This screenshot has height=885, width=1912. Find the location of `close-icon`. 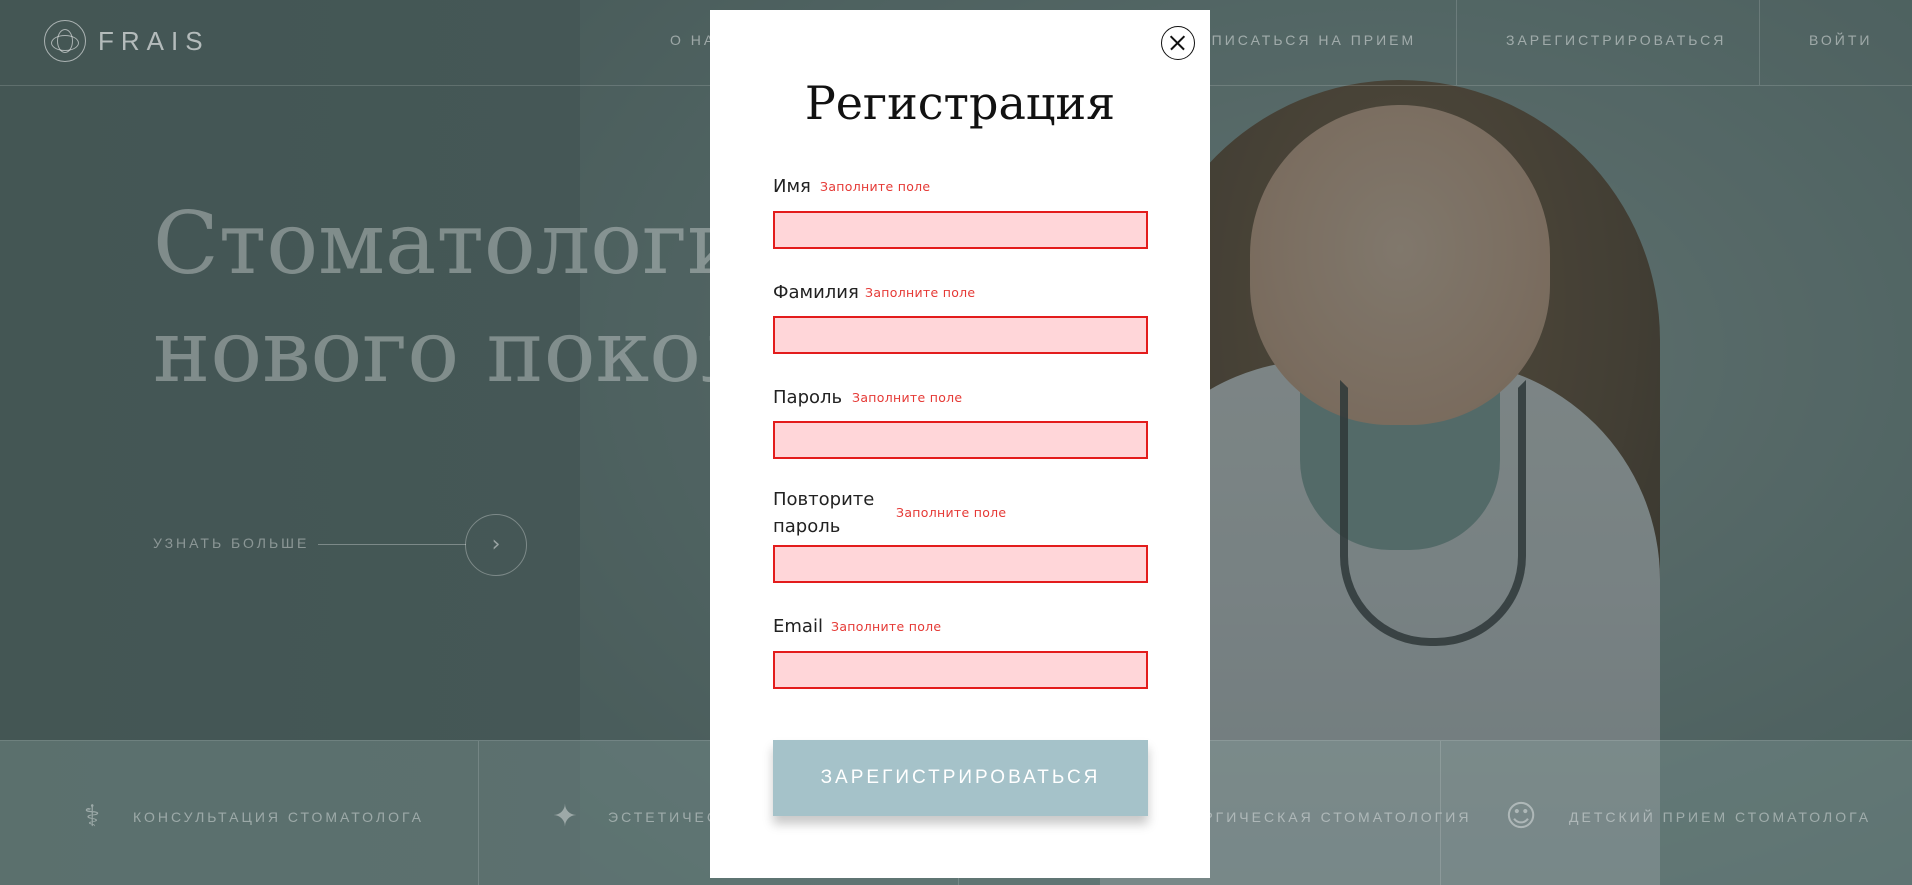

close-icon is located at coordinates (1178, 43).